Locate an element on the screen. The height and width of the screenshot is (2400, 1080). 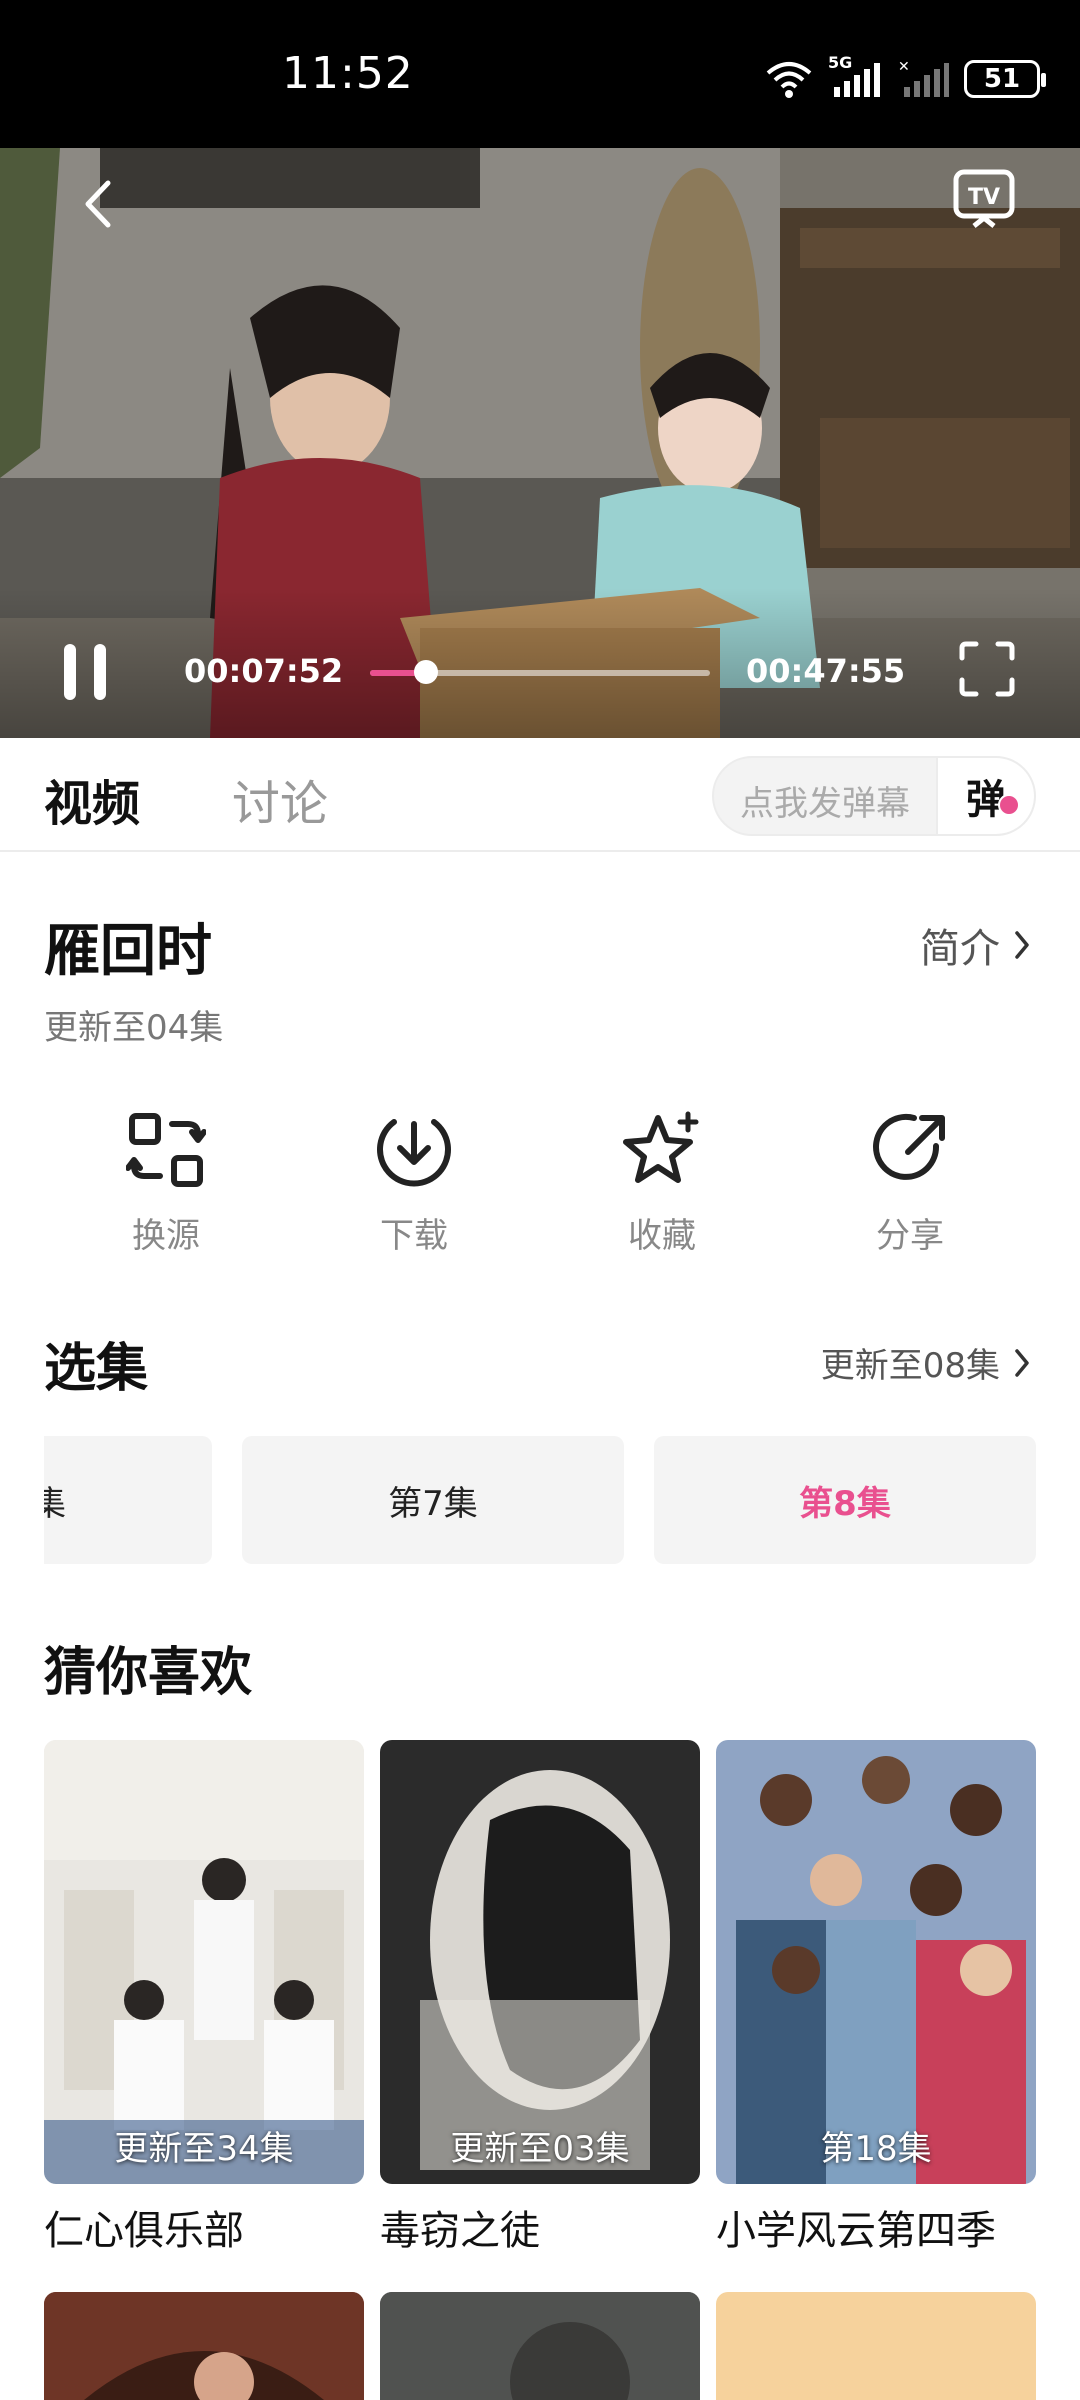
danmaku-bar: 点我发弹幕 弹 is located at coordinates (874, 796).